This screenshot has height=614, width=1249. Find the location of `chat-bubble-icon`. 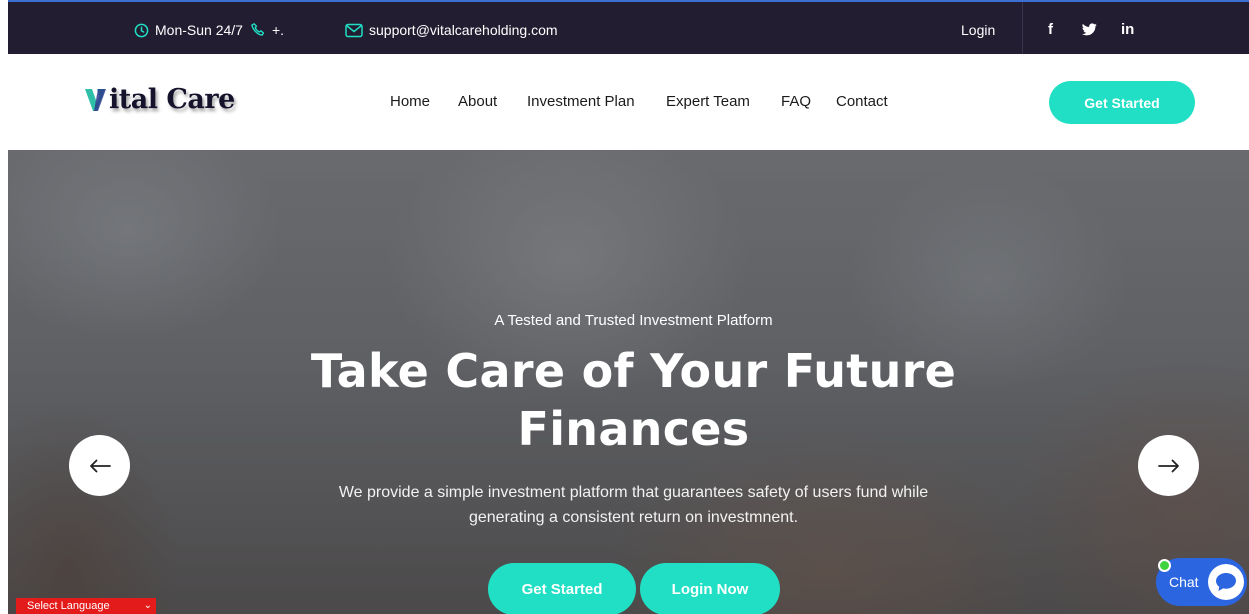

chat-bubble-icon is located at coordinates (1226, 582).